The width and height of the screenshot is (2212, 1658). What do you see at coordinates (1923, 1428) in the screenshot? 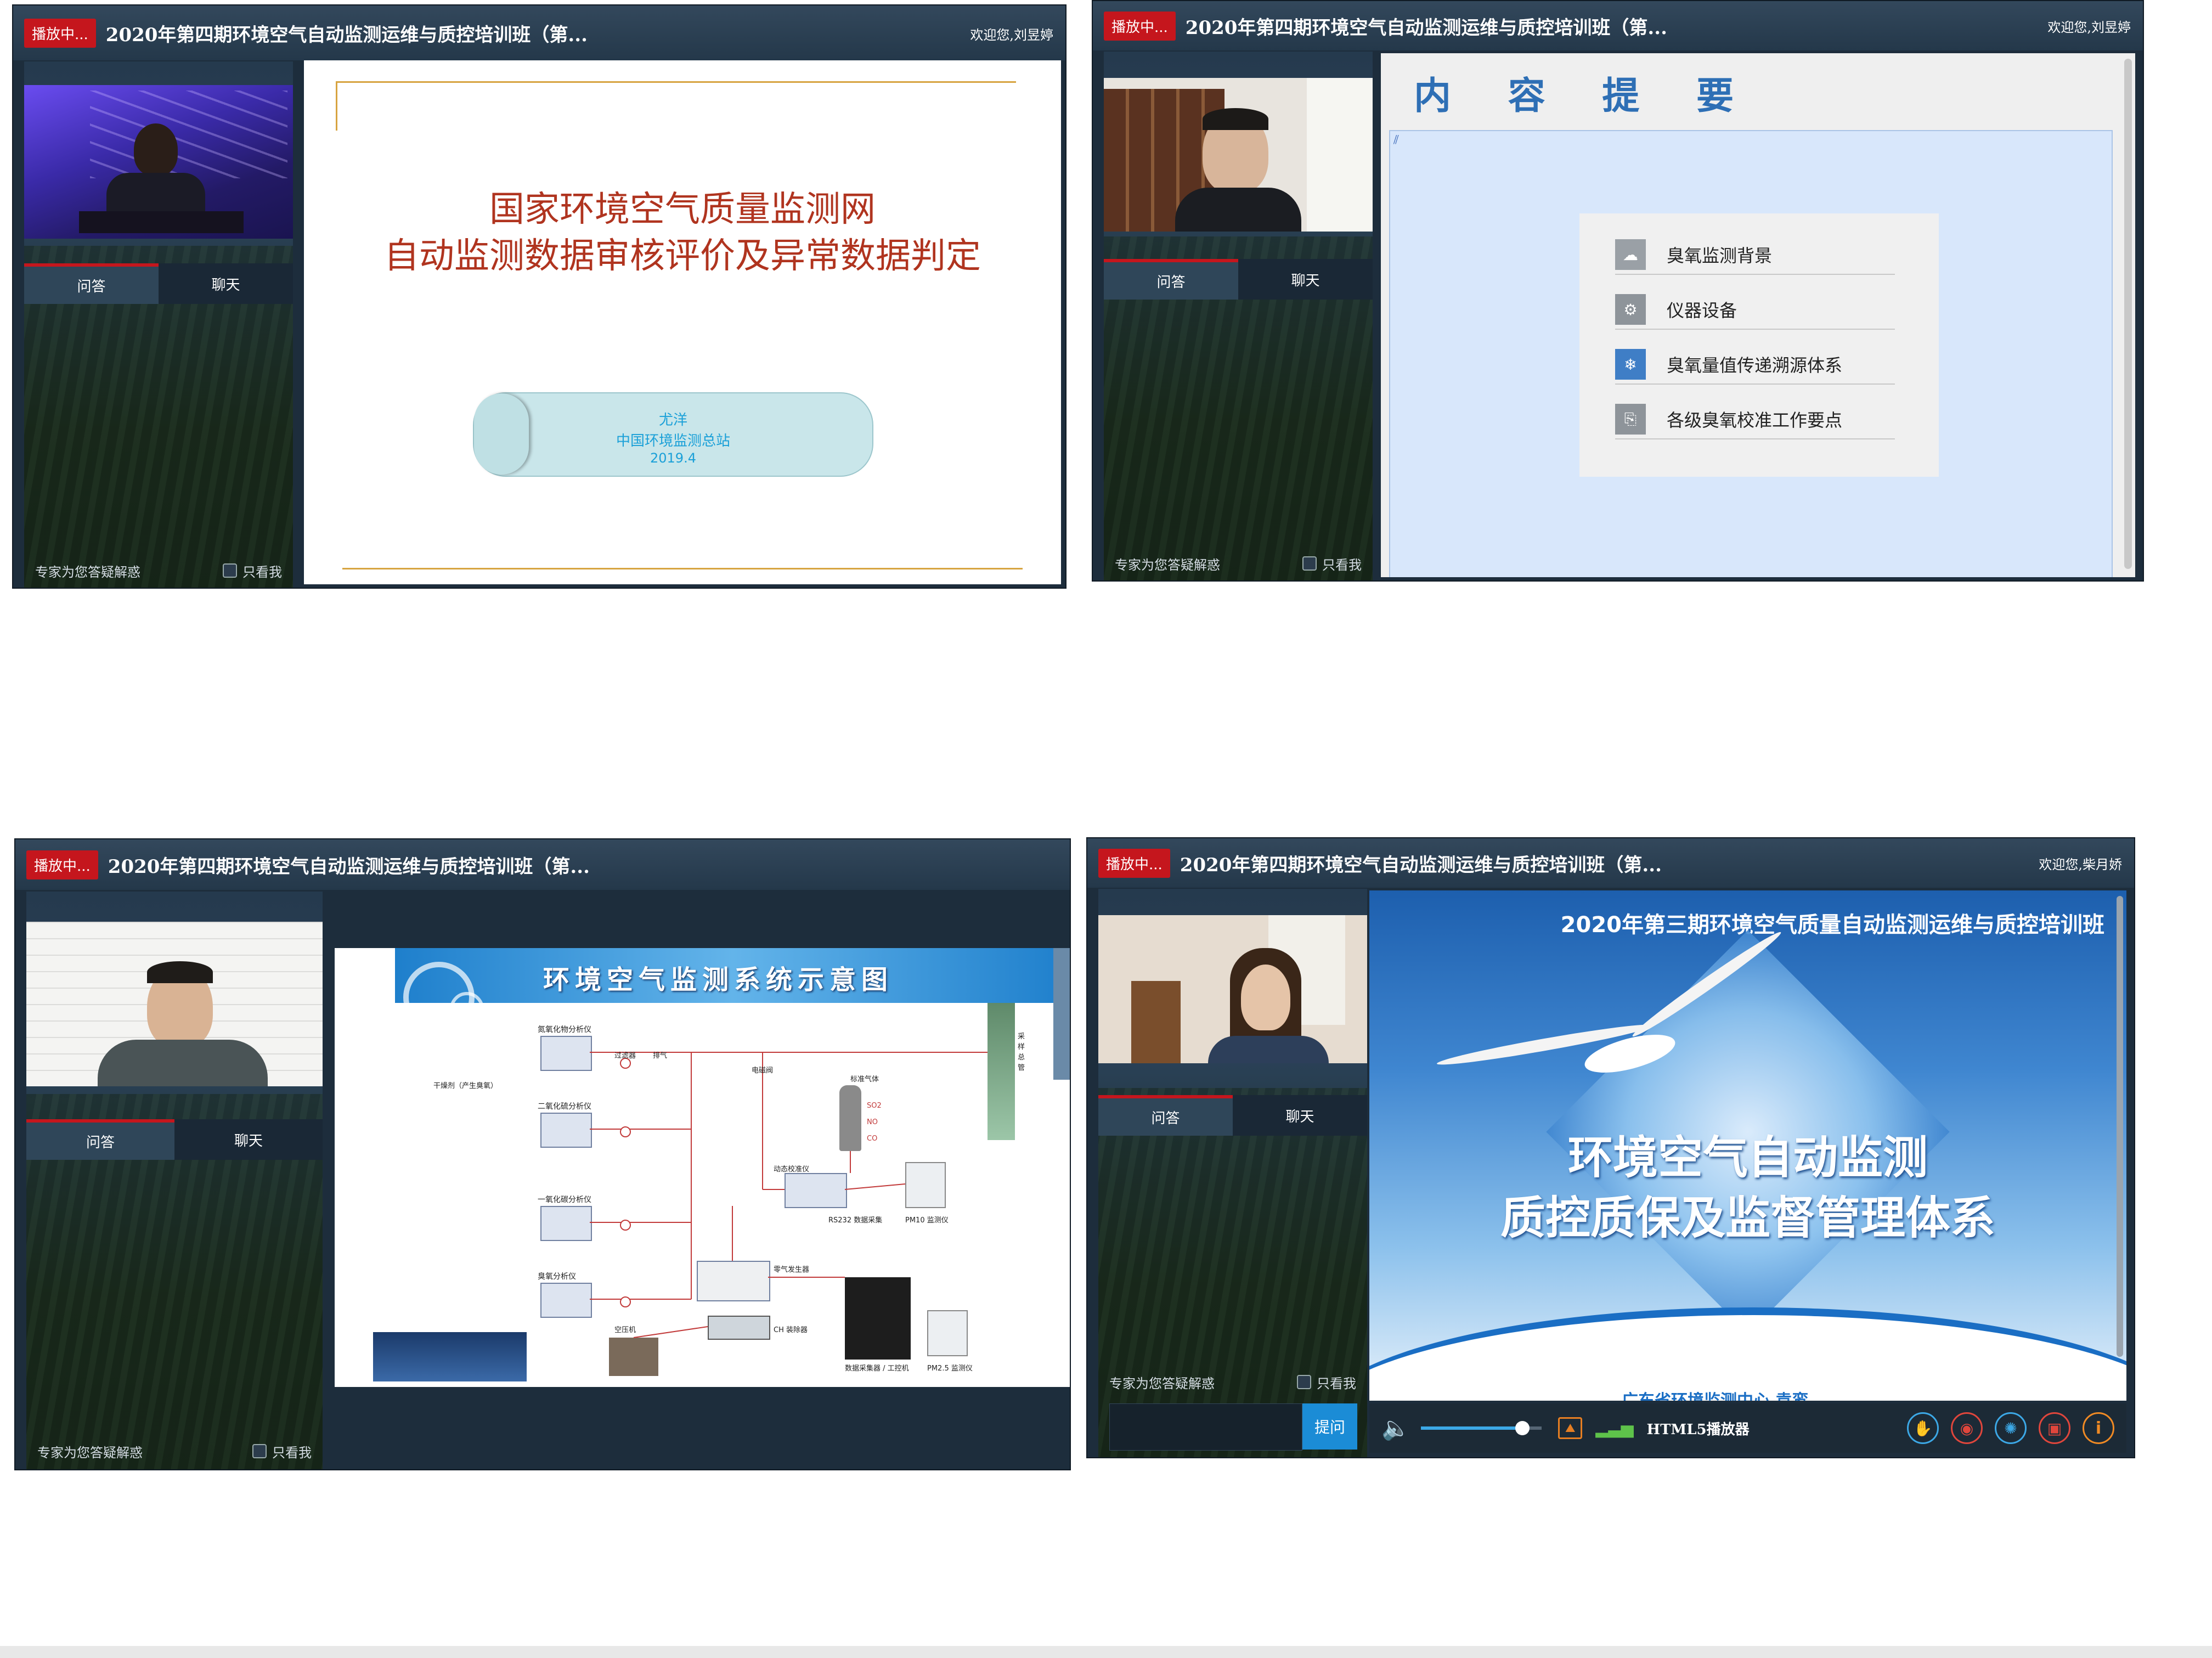
I see `raise-hand-icon: ✋` at bounding box center [1923, 1428].